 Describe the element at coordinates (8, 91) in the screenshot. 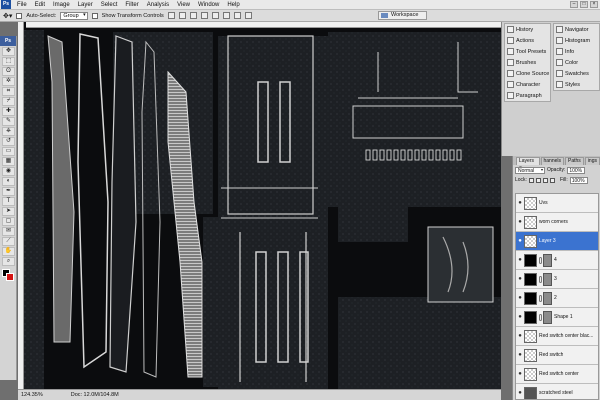

I see `crop-icon: ⌗` at that location.